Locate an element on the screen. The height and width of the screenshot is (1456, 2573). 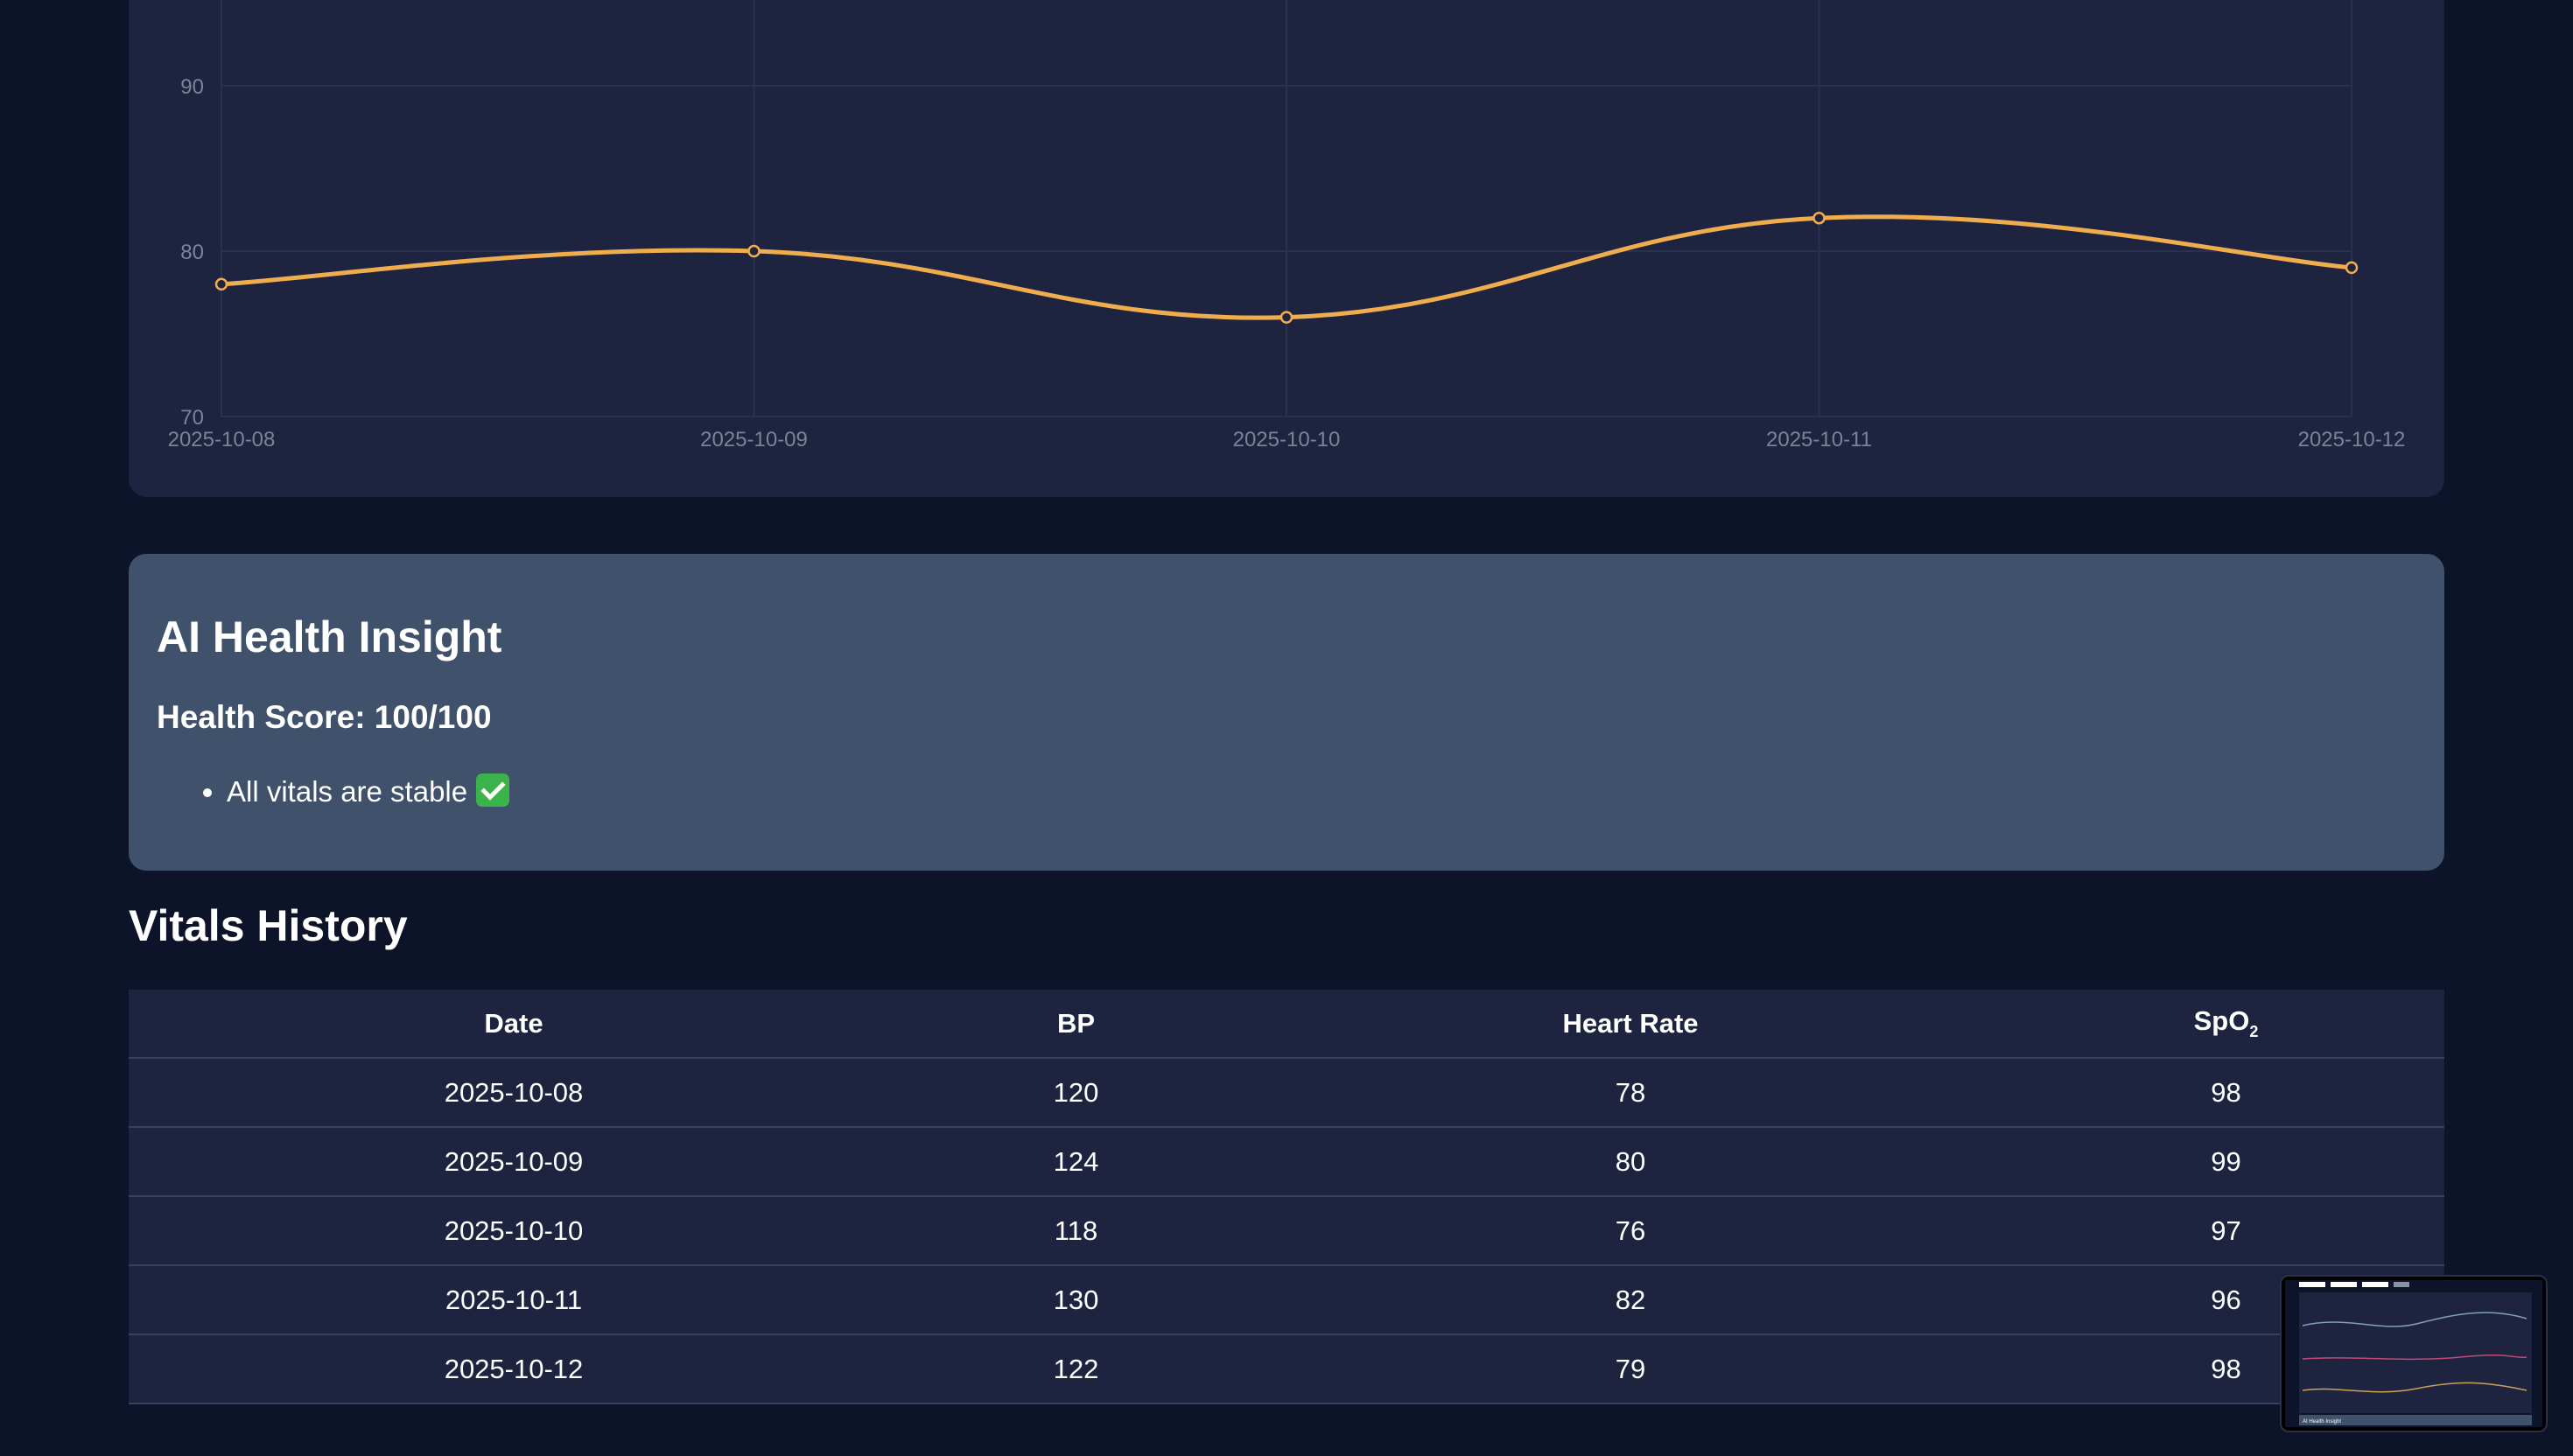
cell-spo2: 99 is located at coordinates (2226, 1162).